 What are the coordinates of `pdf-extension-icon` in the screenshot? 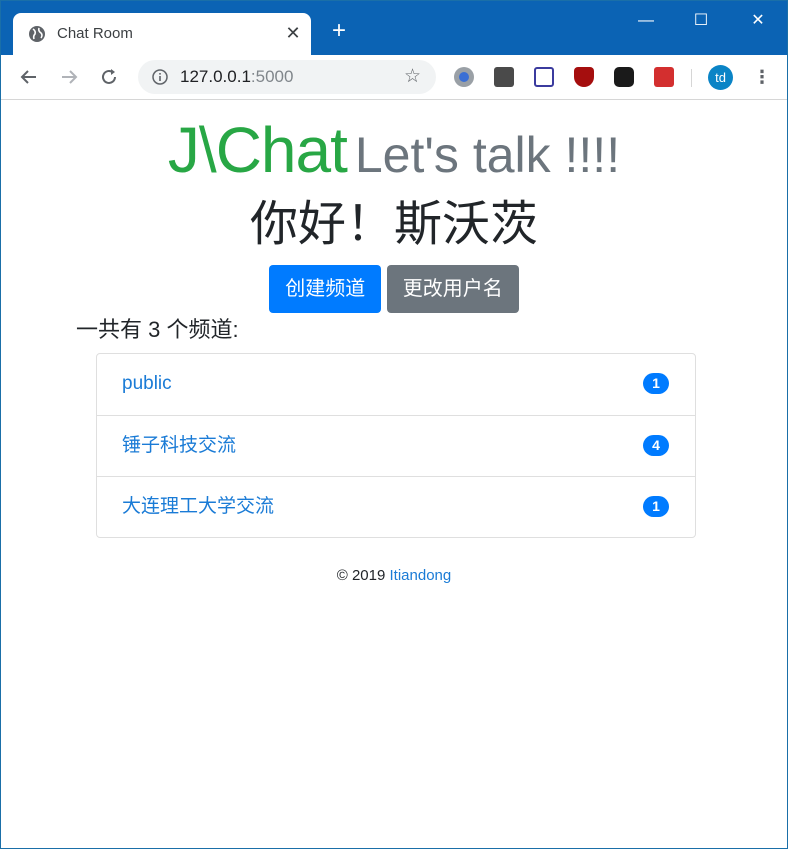 It's located at (664, 77).